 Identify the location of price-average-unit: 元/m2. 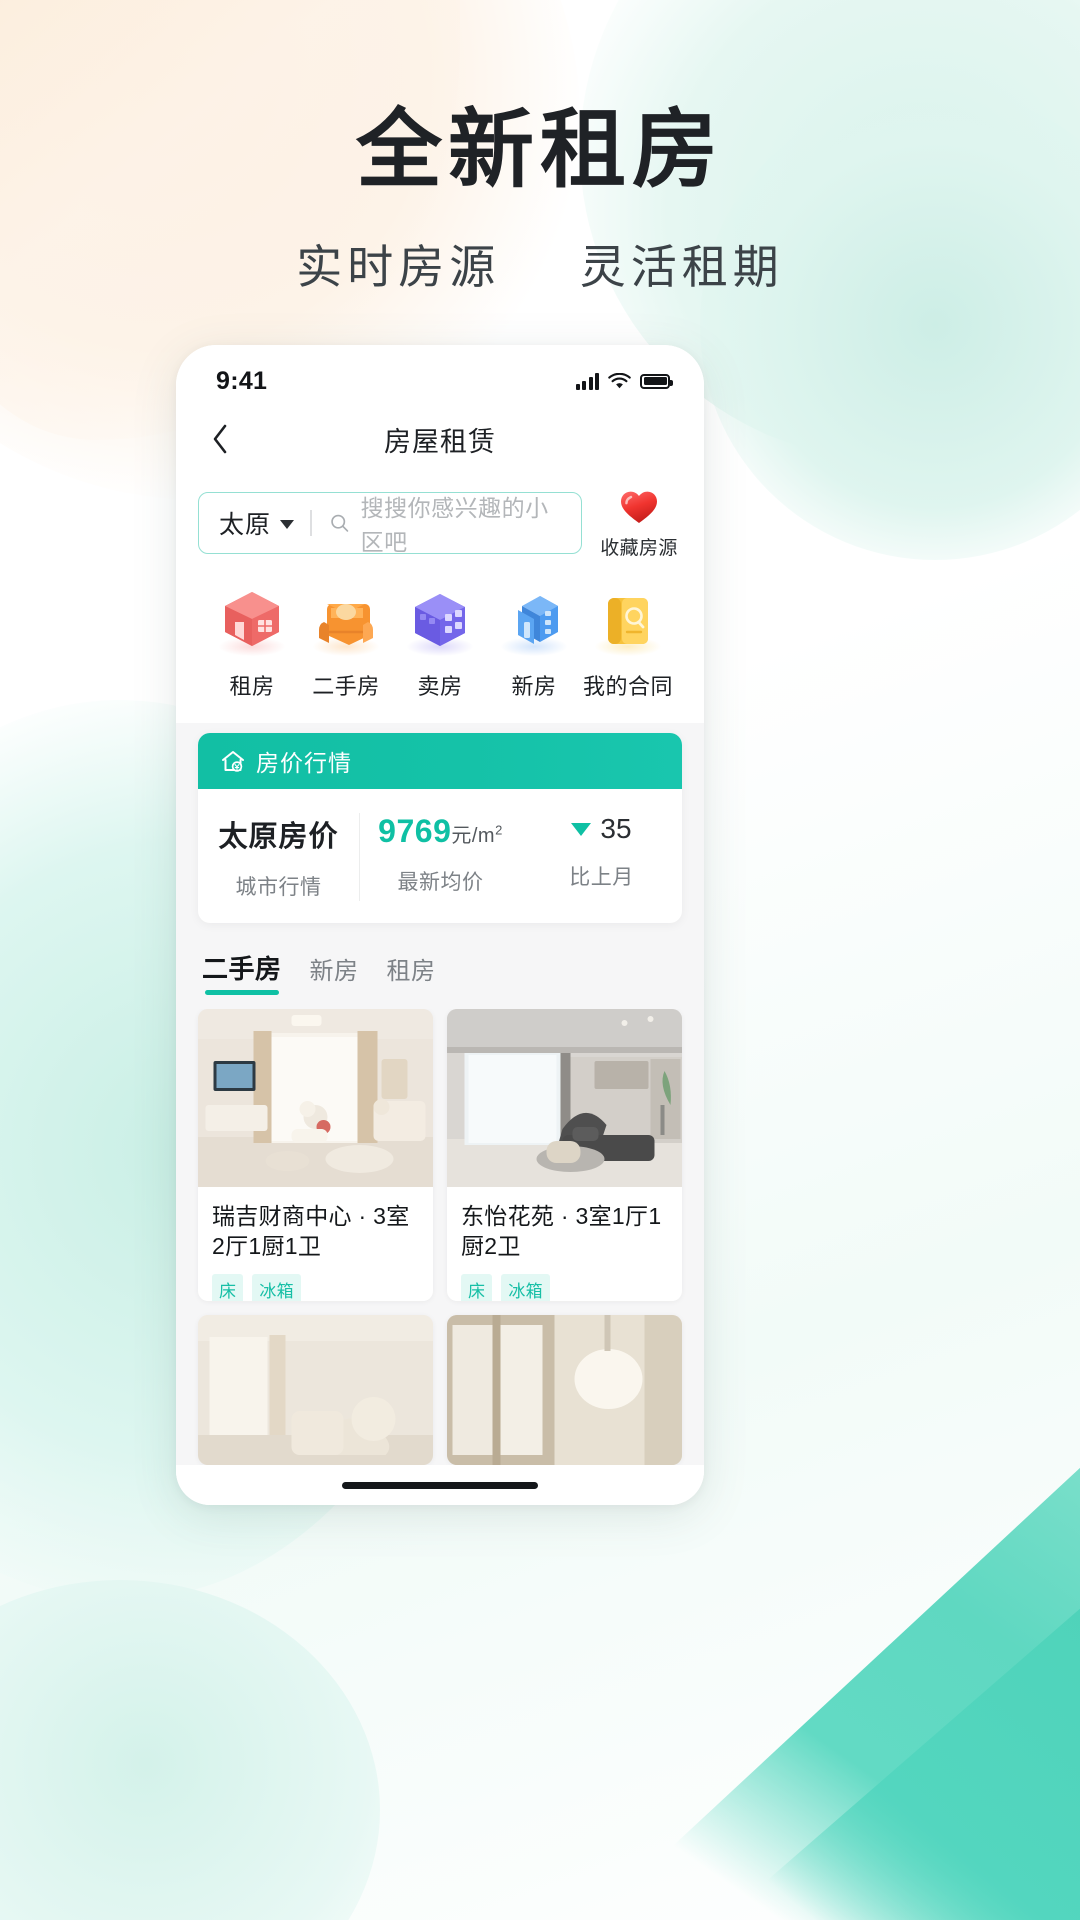
(477, 834).